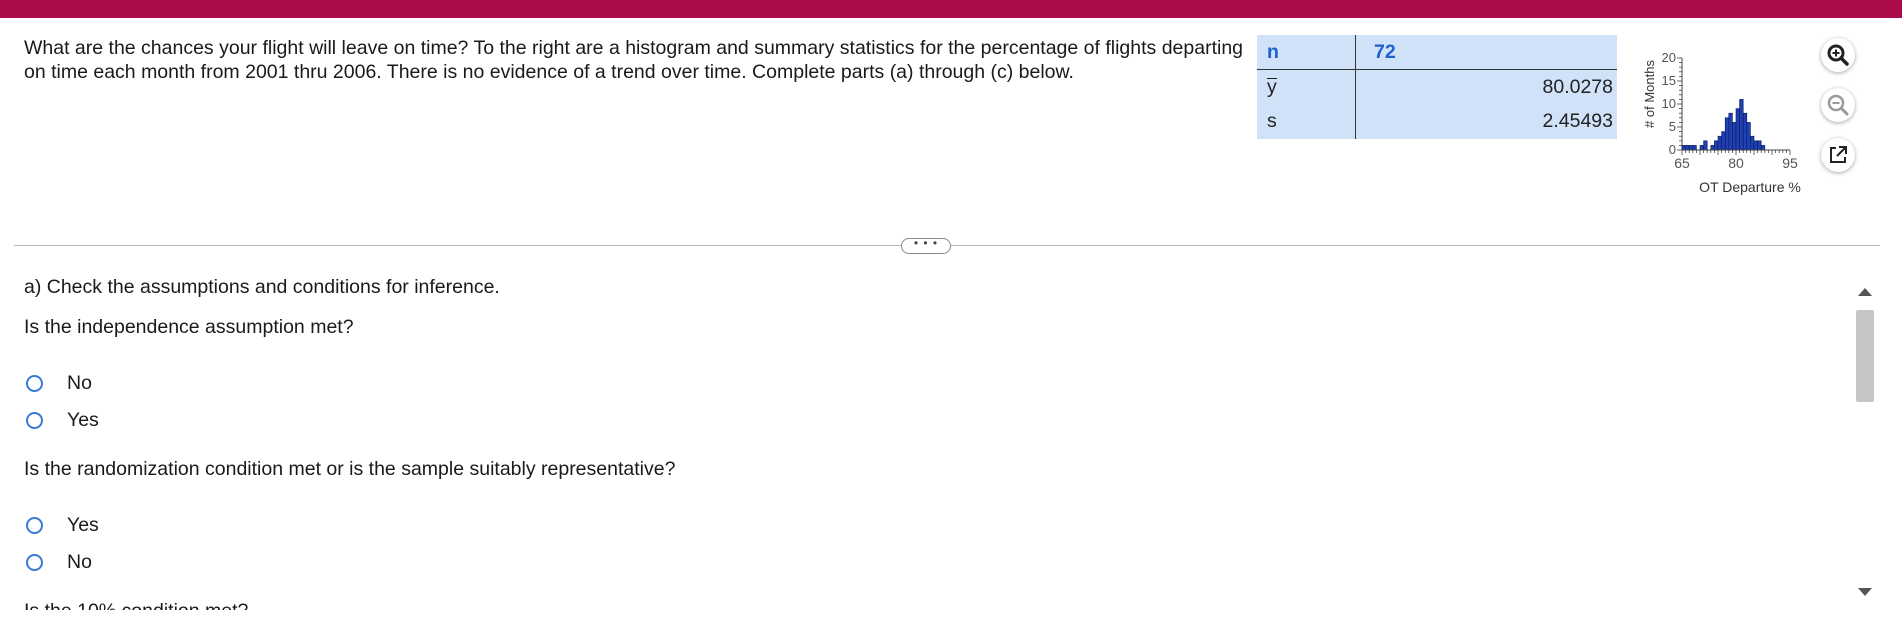 This screenshot has height=625, width=1902. Describe the element at coordinates (1578, 86) in the screenshot. I see `stats-value-ybar: 80.0278` at that location.